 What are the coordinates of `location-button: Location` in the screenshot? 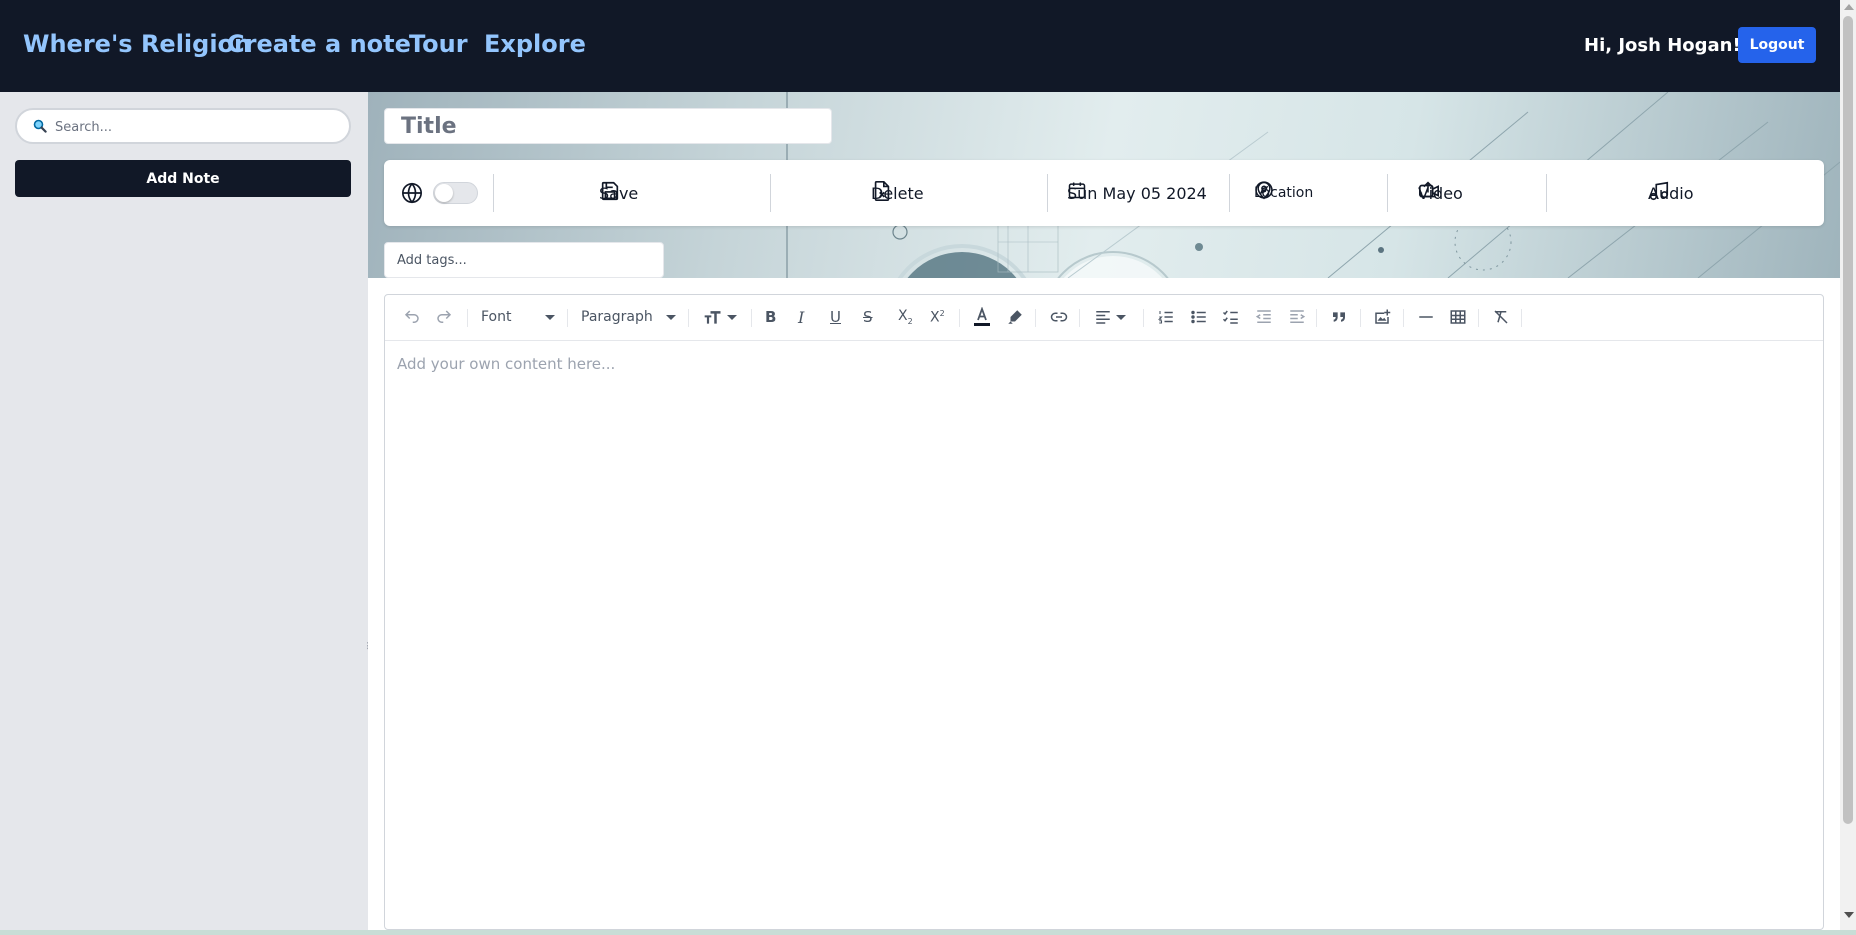 It's located at (1283, 193).